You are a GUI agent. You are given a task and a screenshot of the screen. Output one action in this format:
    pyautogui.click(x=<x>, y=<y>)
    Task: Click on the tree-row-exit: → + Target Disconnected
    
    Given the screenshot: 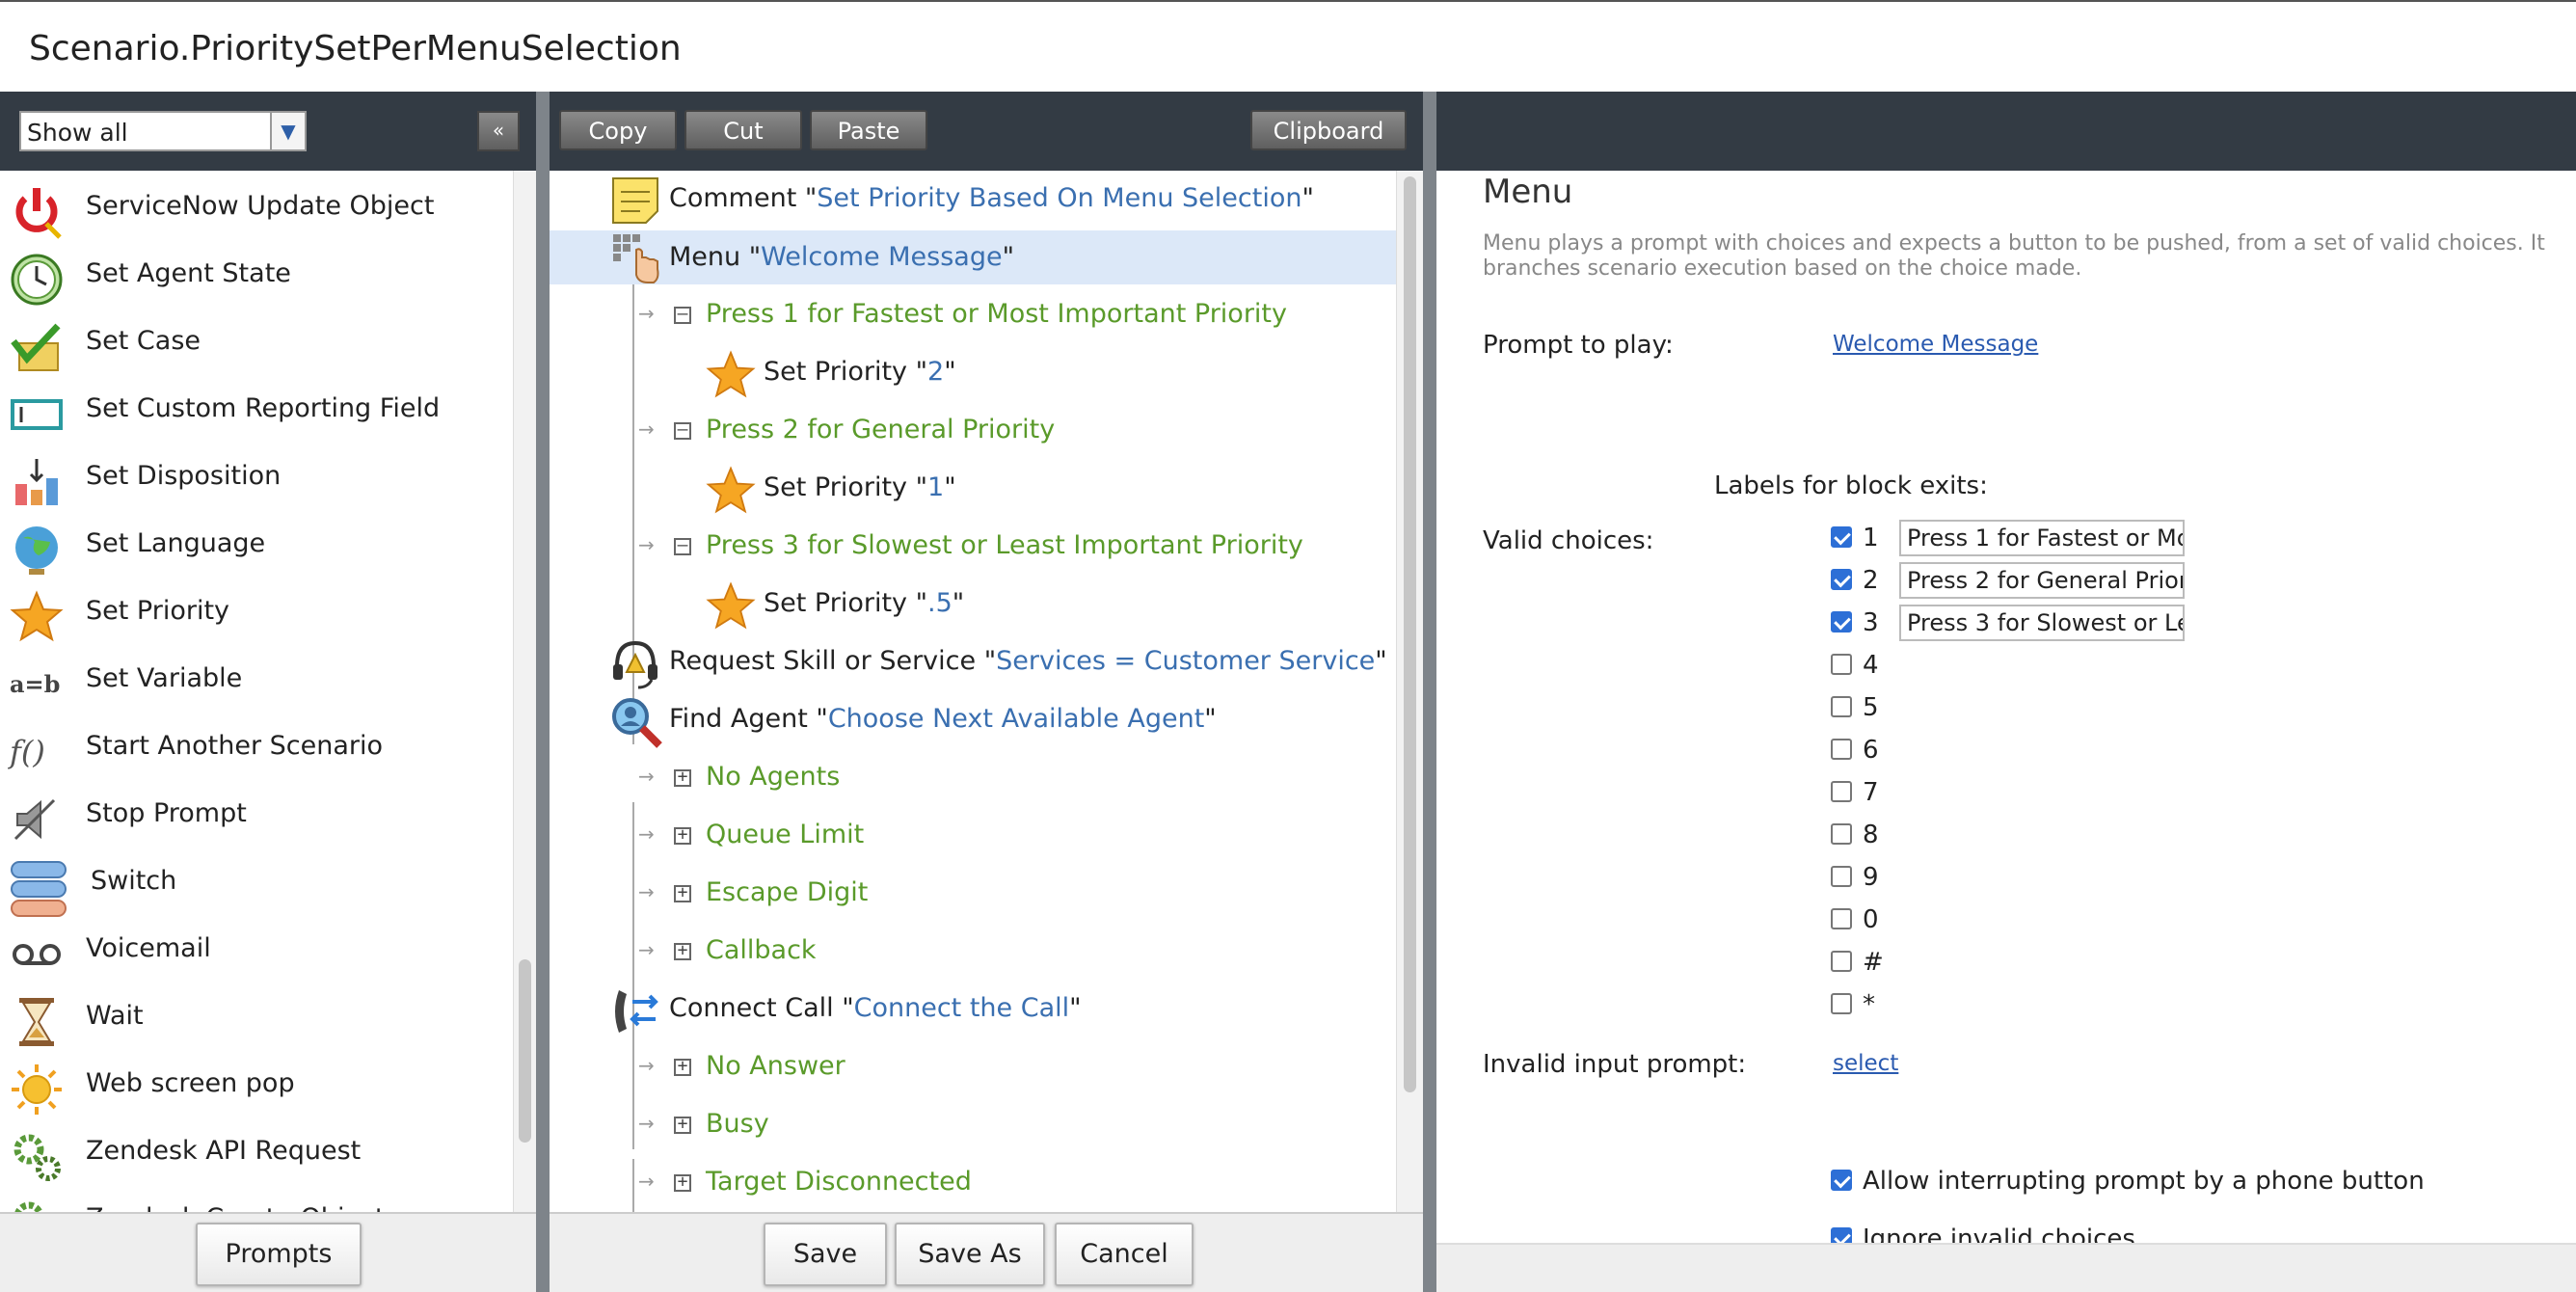 What is the action you would take?
    pyautogui.click(x=973, y=1183)
    